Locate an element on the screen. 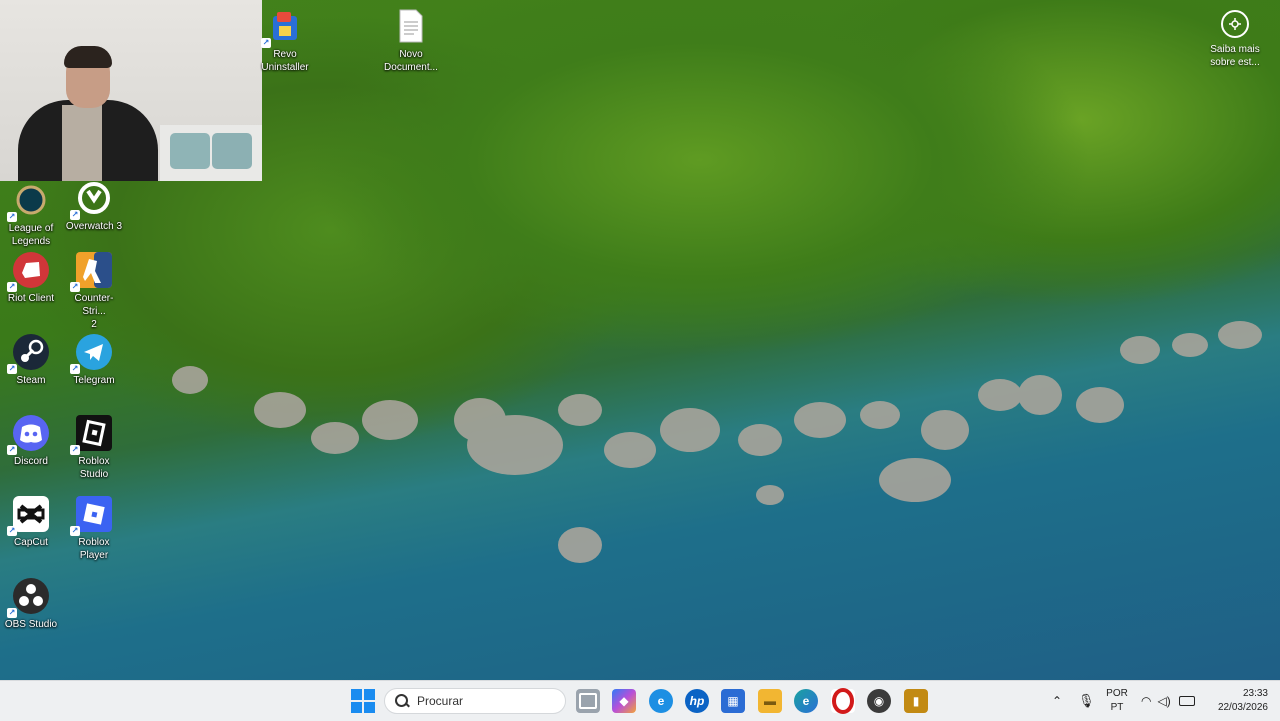 The height and width of the screenshot is (721, 1280). desktop-icon-counter-strike: ↗ Counter-Stri... 2 is located at coordinates (94, 290).